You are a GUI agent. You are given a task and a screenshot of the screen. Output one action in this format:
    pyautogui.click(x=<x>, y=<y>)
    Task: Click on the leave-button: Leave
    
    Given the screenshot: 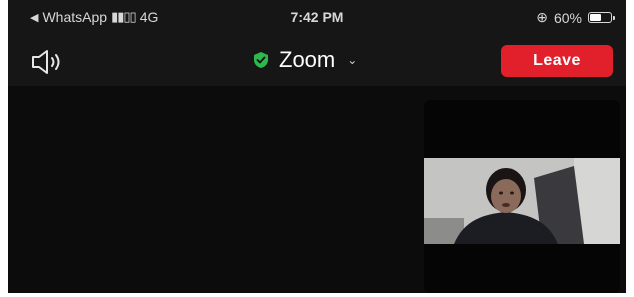 What is the action you would take?
    pyautogui.click(x=557, y=61)
    